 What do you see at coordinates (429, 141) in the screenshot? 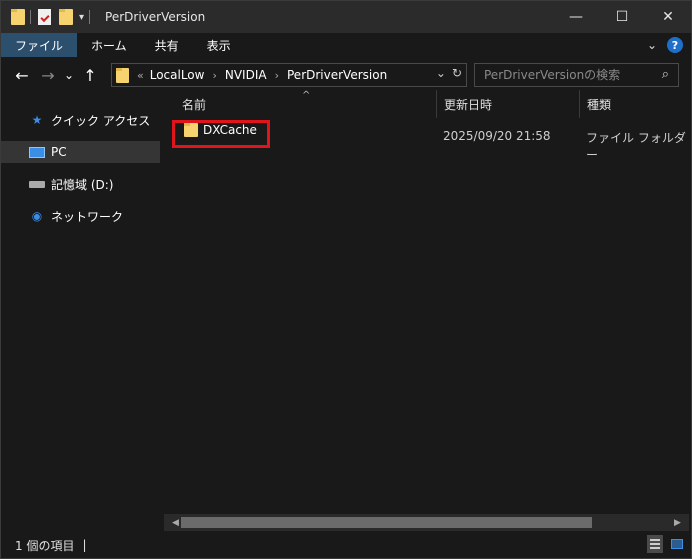
I see `file-row: DXCache 2025/09/20 21:58 ファイル フォルダー` at bounding box center [429, 141].